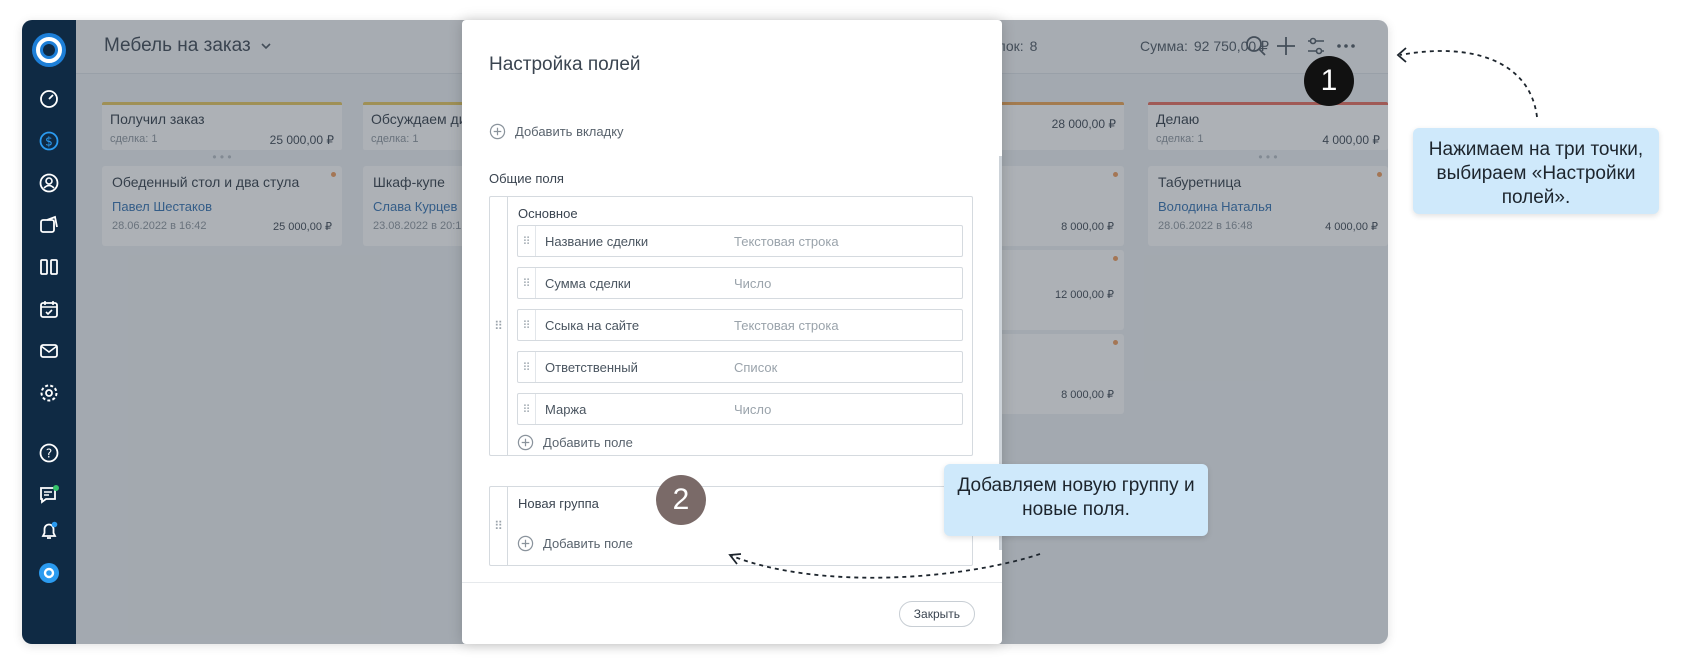 Image resolution: width=1684 pixels, height=665 pixels. What do you see at coordinates (49, 393) in the screenshot?
I see `settings-gear-icon` at bounding box center [49, 393].